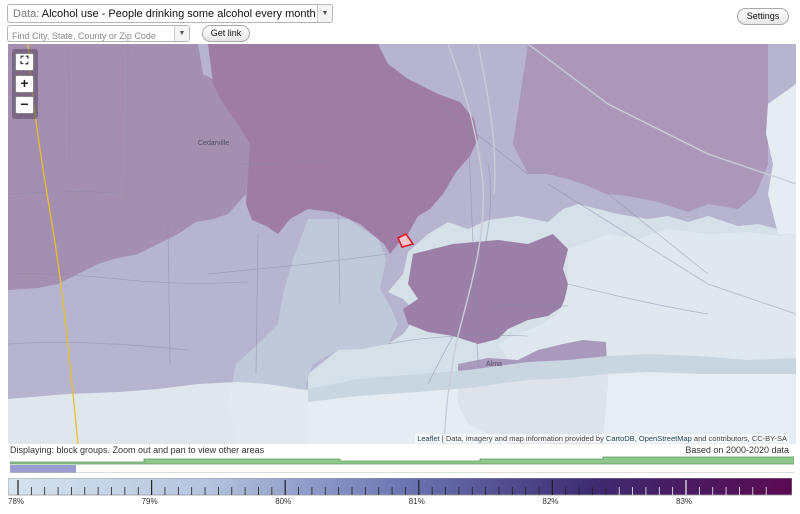 This screenshot has width=800, height=514. Describe the element at coordinates (283, 501) in the screenshot. I see `scale-tick-label: 80%` at that location.